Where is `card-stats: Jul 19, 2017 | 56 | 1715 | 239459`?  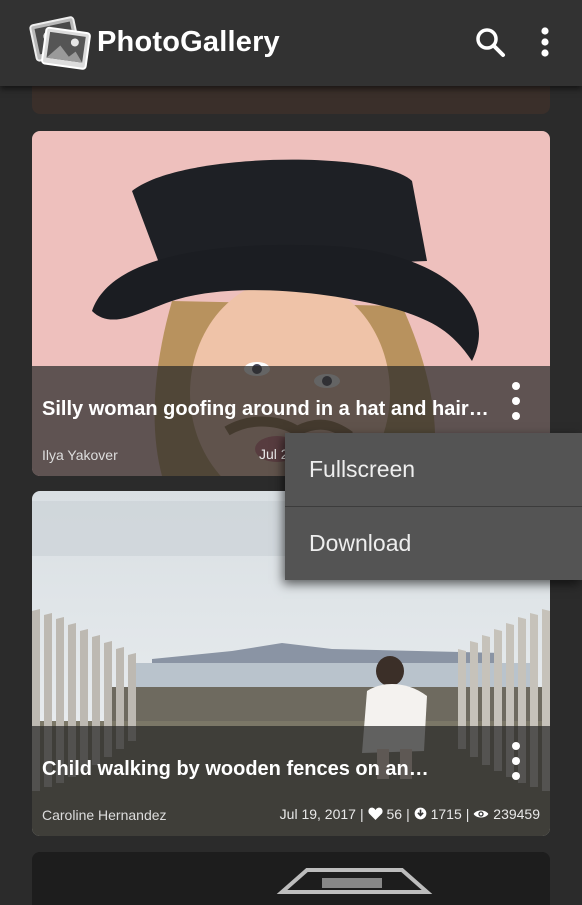 card-stats: Jul 19, 2017 | 56 | 1715 | 239459 is located at coordinates (409, 814).